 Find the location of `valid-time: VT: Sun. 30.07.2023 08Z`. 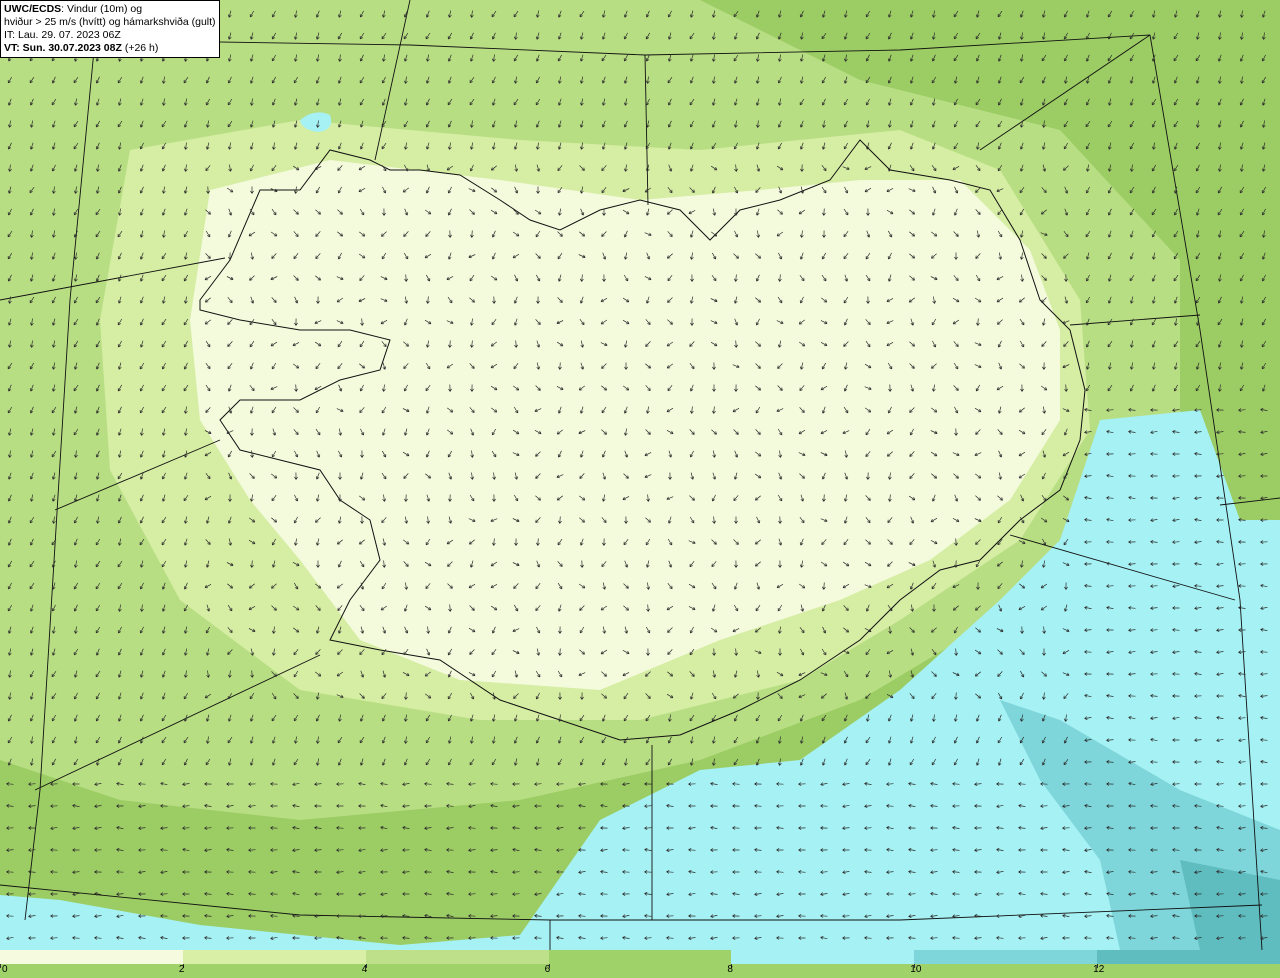

valid-time: VT: Sun. 30.07.2023 08Z is located at coordinates (63, 48).